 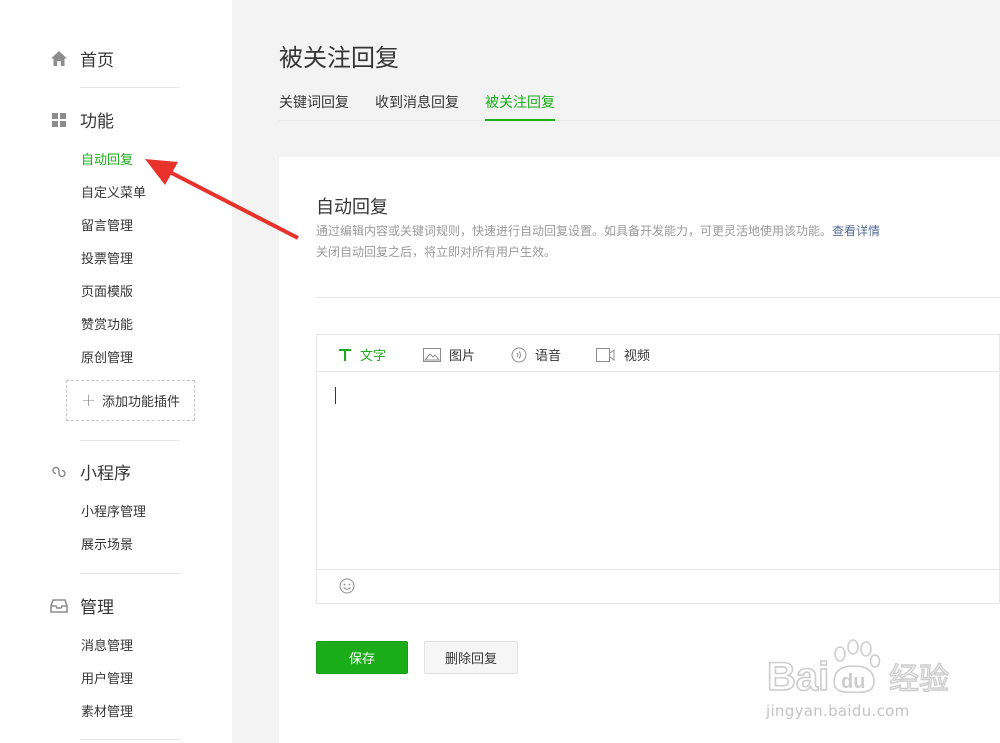 What do you see at coordinates (658, 586) in the screenshot?
I see `editor-footer` at bounding box center [658, 586].